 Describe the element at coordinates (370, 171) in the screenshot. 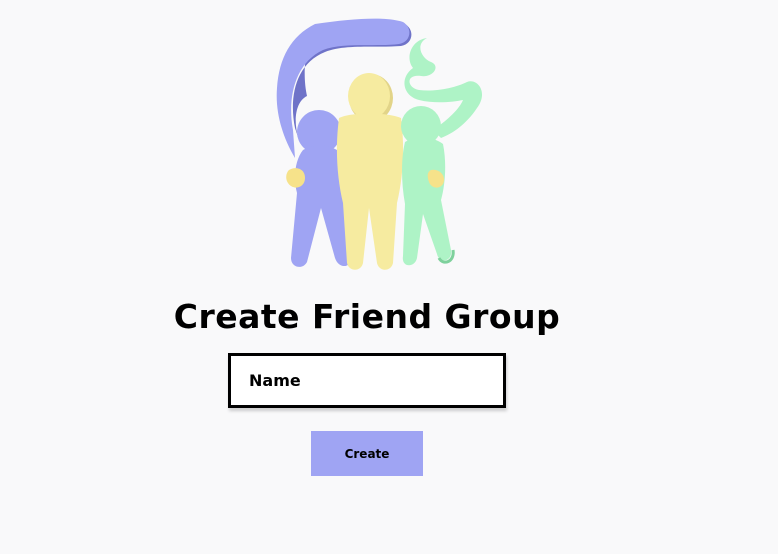

I see `yellow-figure` at that location.